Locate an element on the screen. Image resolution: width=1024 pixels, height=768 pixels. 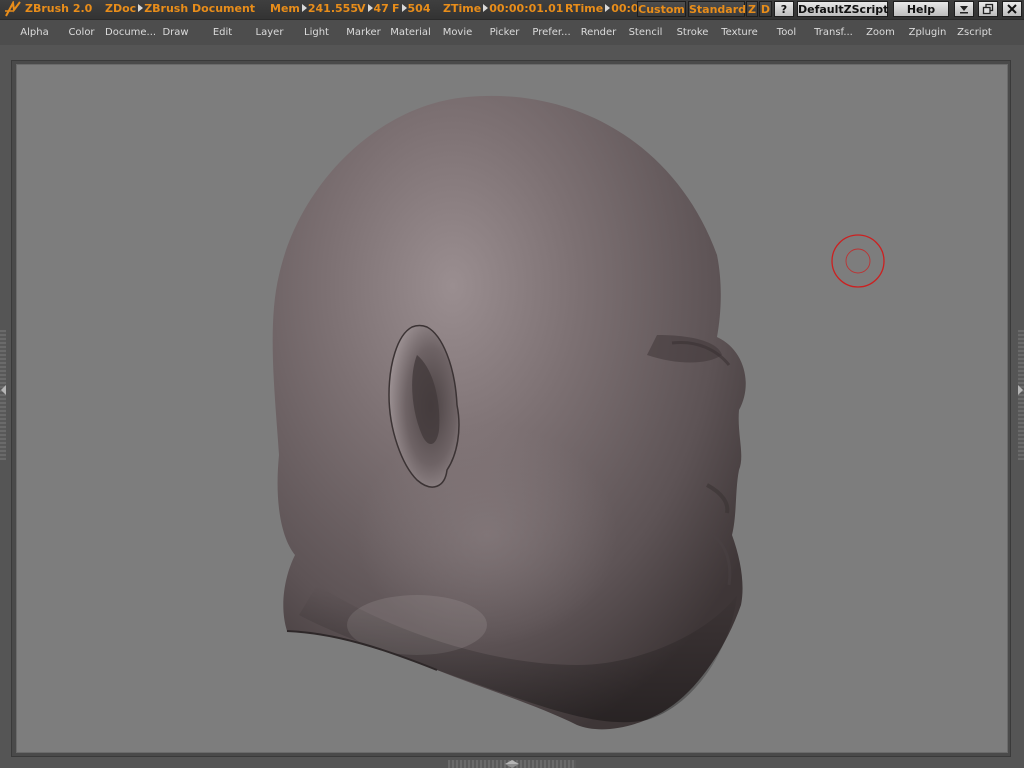
z-button: Z is located at coordinates (752, 9).